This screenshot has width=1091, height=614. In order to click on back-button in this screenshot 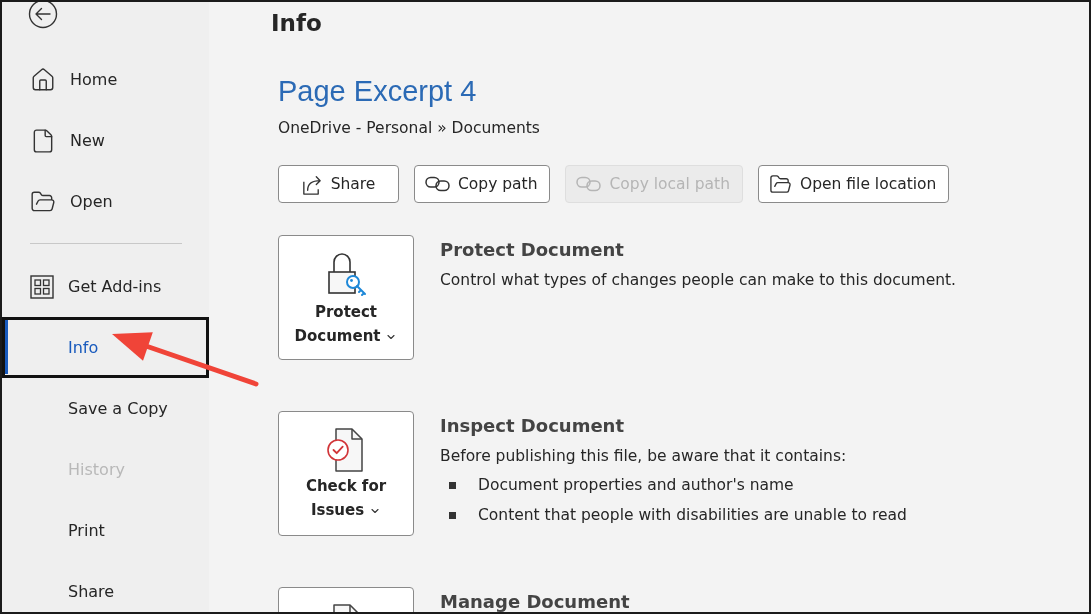, I will do `click(43, 15)`.